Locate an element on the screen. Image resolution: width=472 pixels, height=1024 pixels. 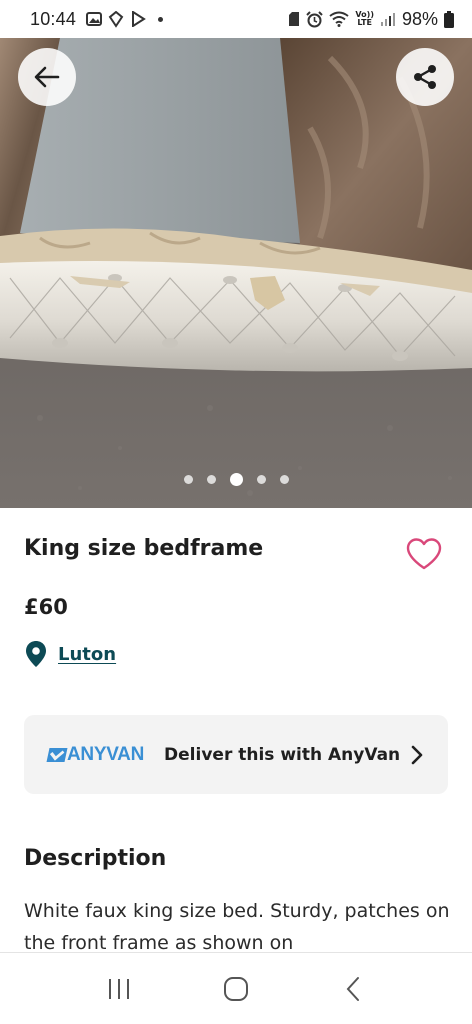
heart-outline-icon is located at coordinates (424, 554).